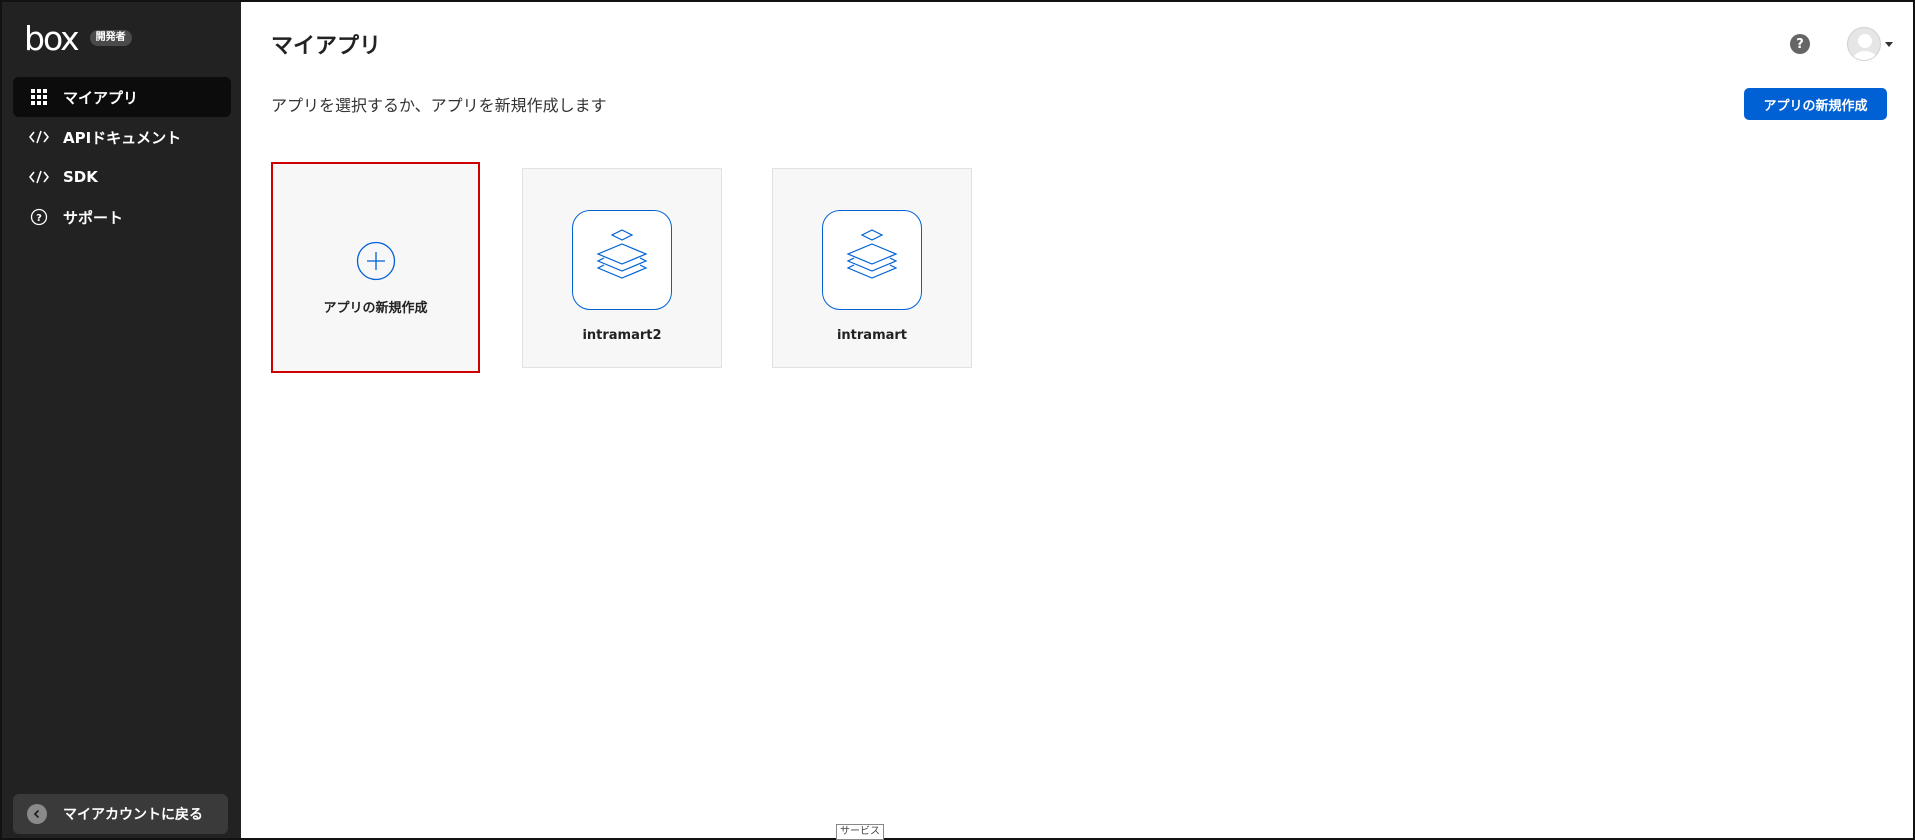 This screenshot has height=840, width=1915. What do you see at coordinates (375, 308) in the screenshot?
I see `new-app-card-label: アプリの新規作成` at bounding box center [375, 308].